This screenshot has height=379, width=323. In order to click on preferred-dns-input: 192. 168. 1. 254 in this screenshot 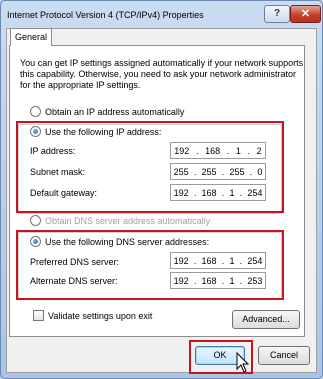, I will do `click(218, 260)`.